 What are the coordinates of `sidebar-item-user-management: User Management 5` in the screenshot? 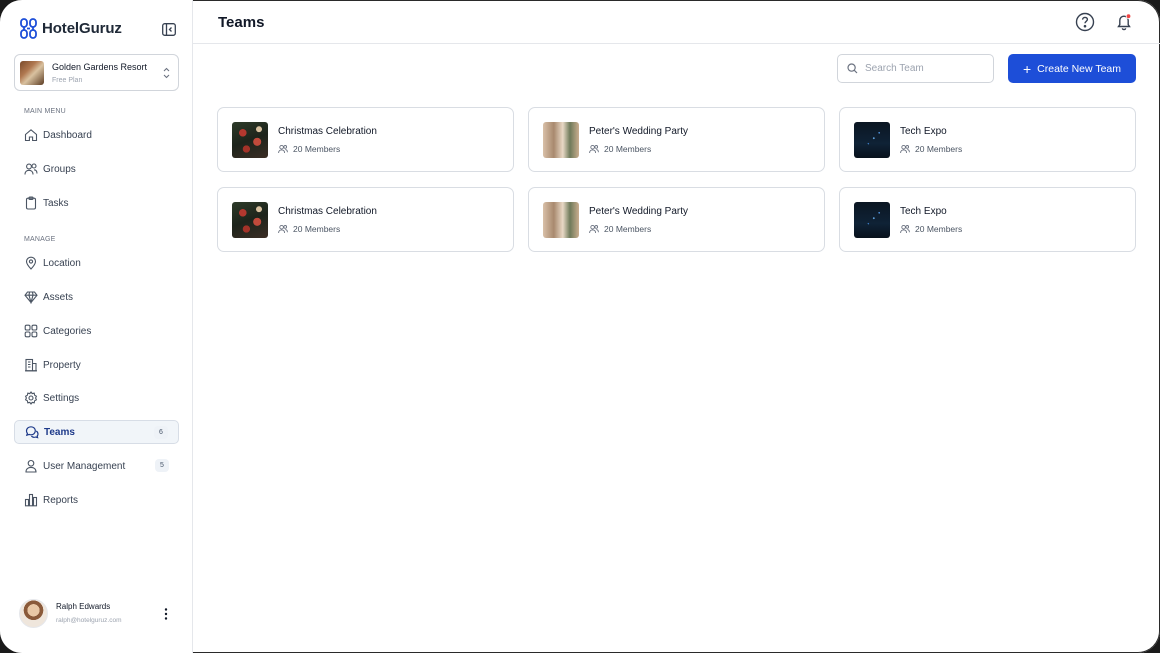 It's located at (96, 466).